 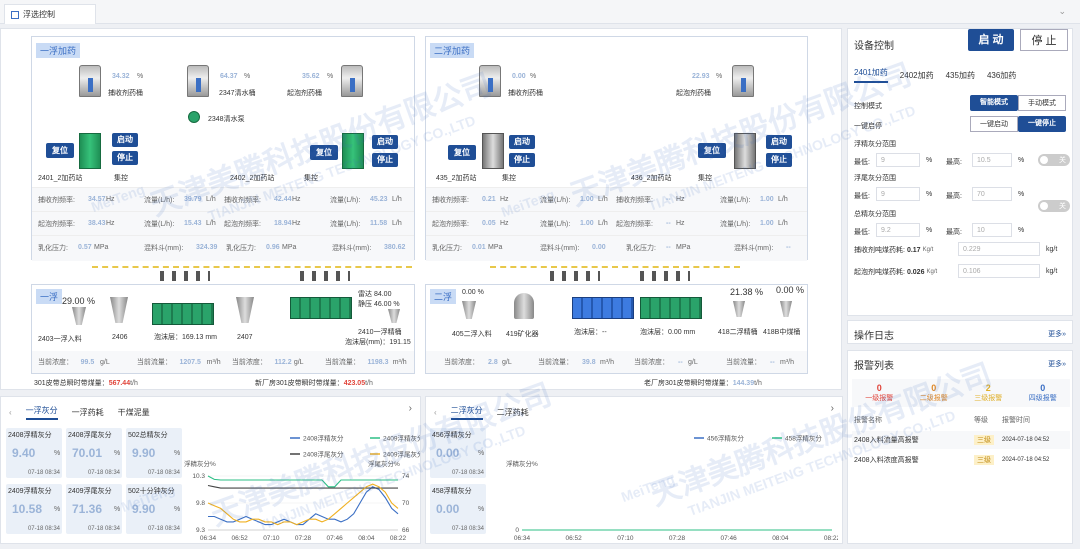 I want to click on tab-ash-2: 二浮灰分, so click(x=466, y=412).